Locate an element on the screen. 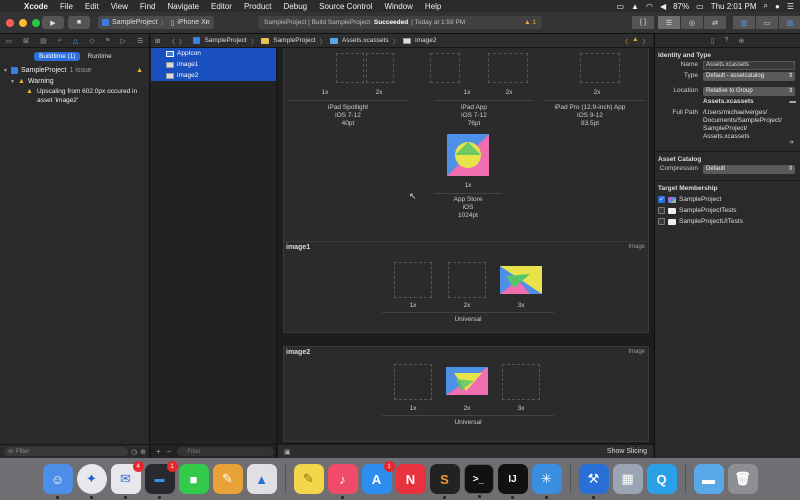  zoom-window-button is located at coordinates (36, 22).